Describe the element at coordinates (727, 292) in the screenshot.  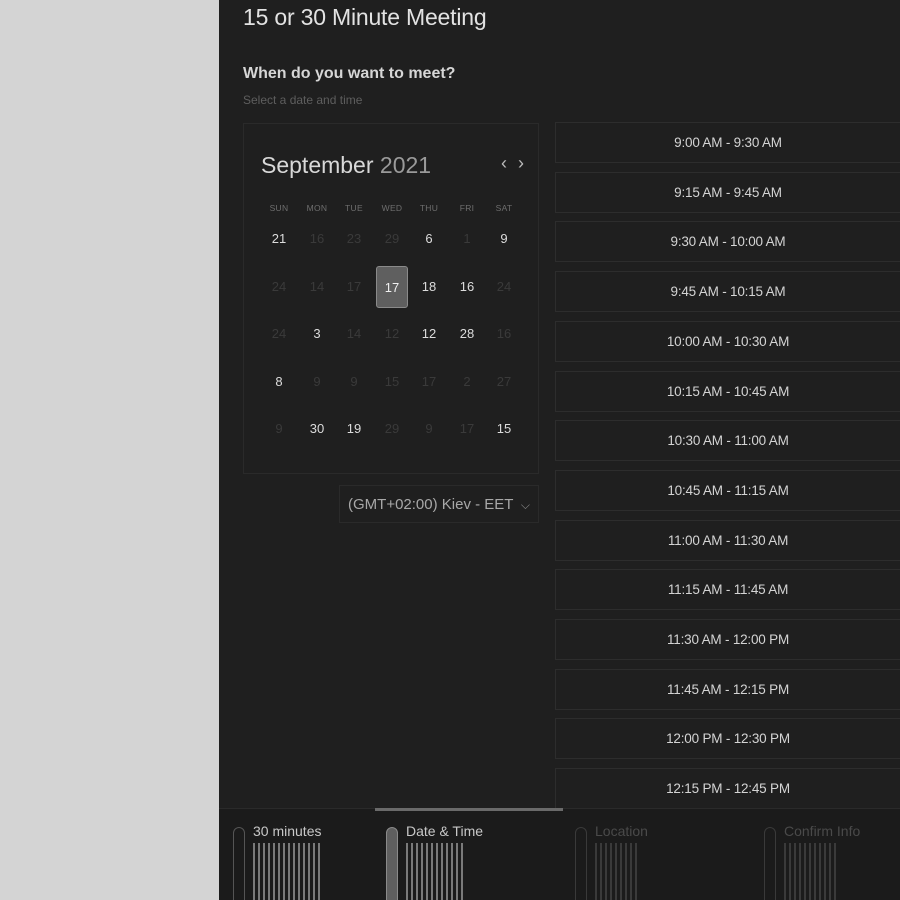
I see `time-slot-button: 9:45 AM - 10:15 AM` at that location.